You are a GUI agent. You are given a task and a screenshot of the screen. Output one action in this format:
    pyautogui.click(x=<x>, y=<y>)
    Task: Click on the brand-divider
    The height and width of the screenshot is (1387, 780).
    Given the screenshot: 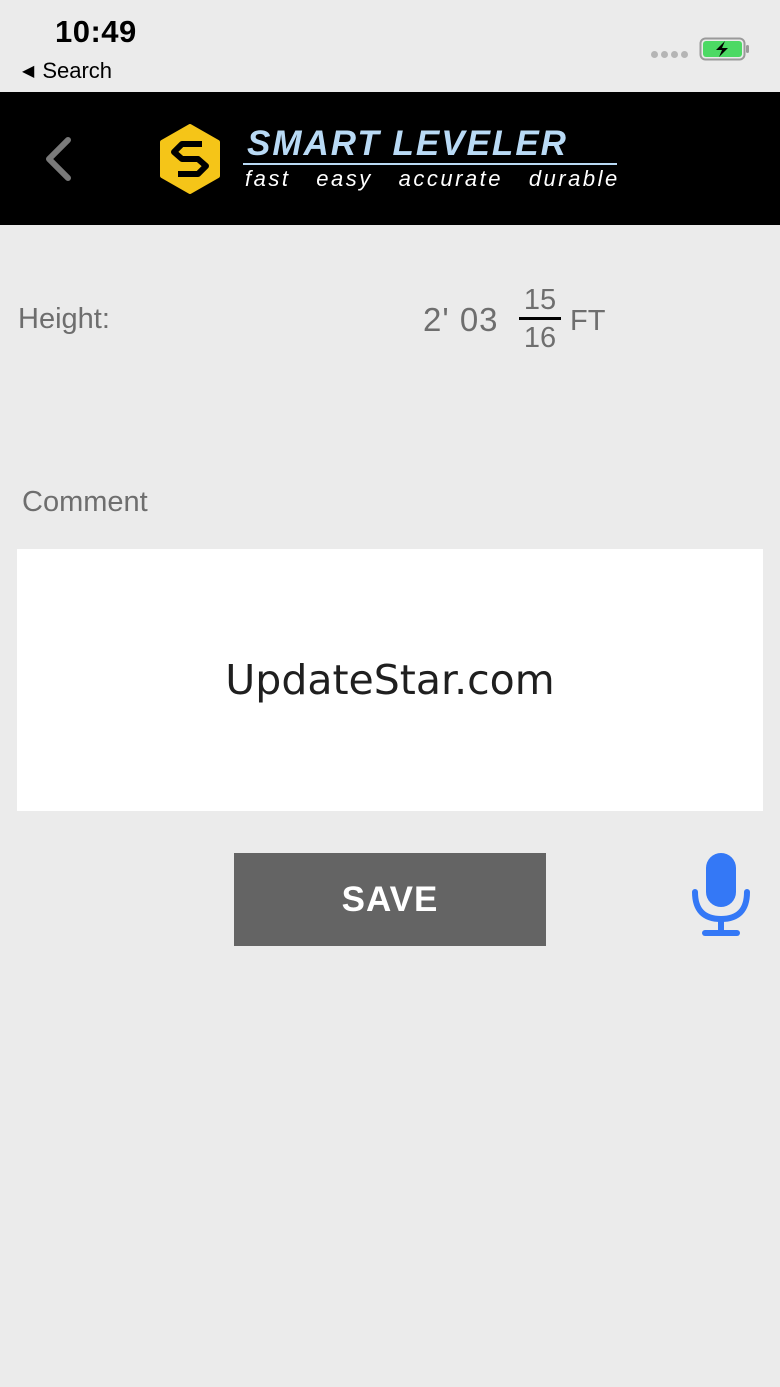 What is the action you would take?
    pyautogui.click(x=430, y=164)
    